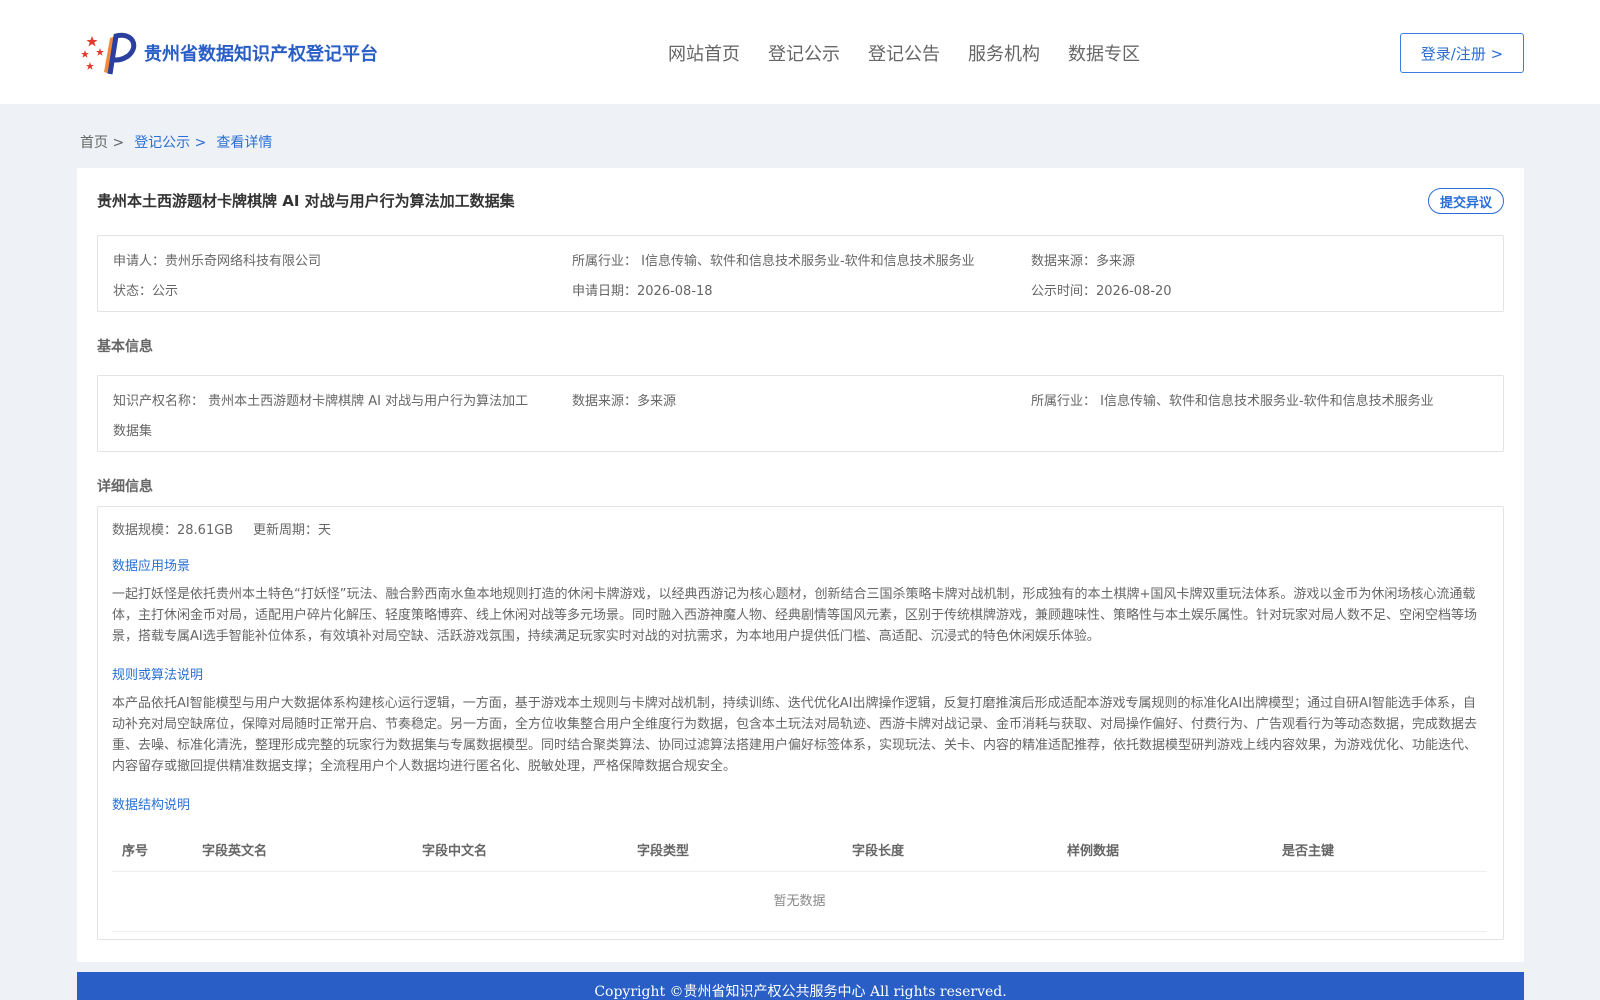 The image size is (1600, 1000). Describe the element at coordinates (799, 849) in the screenshot. I see `table-header-row: 序号 字段英文名 字段中文名 字段类型 字段长度 样例数据 是否主键` at that location.